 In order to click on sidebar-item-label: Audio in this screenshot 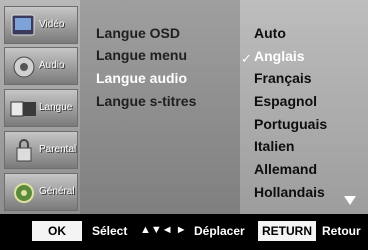, I will do `click(52, 65)`.